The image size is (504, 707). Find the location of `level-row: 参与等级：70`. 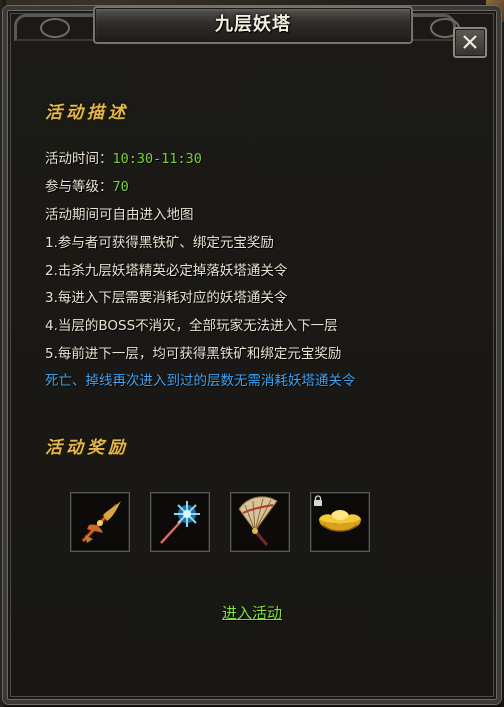

level-row: 参与等级：70 is located at coordinates (87, 185).